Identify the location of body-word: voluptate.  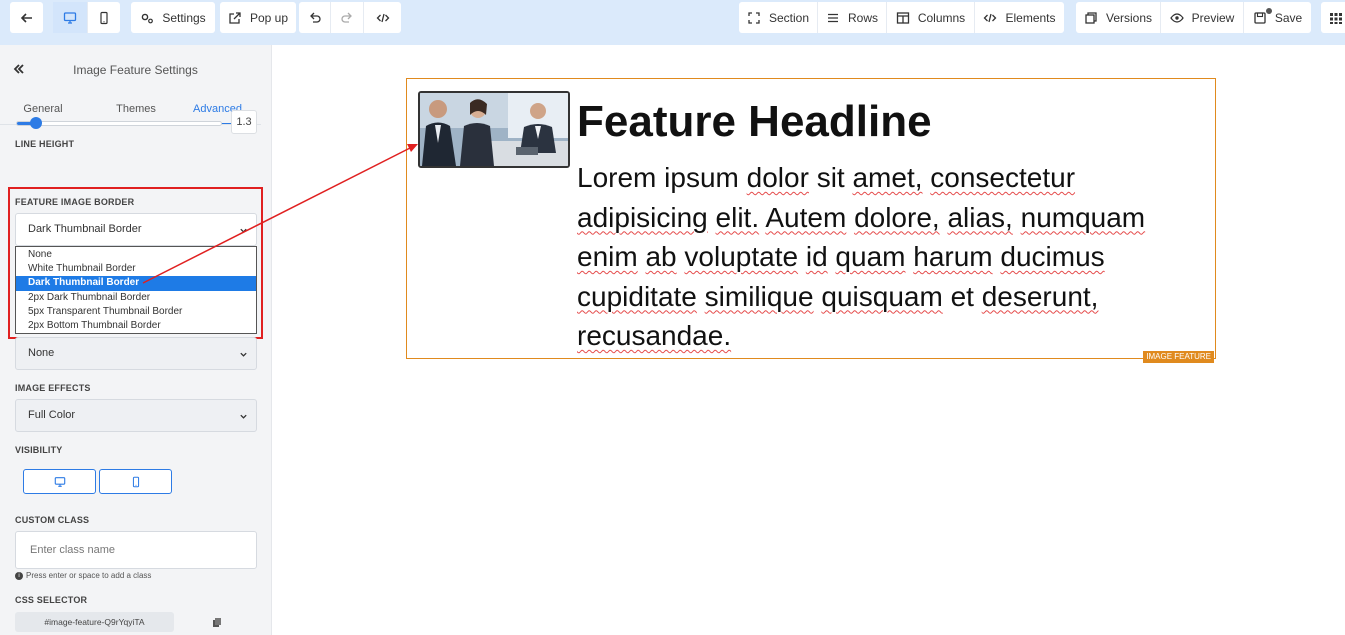
(741, 256).